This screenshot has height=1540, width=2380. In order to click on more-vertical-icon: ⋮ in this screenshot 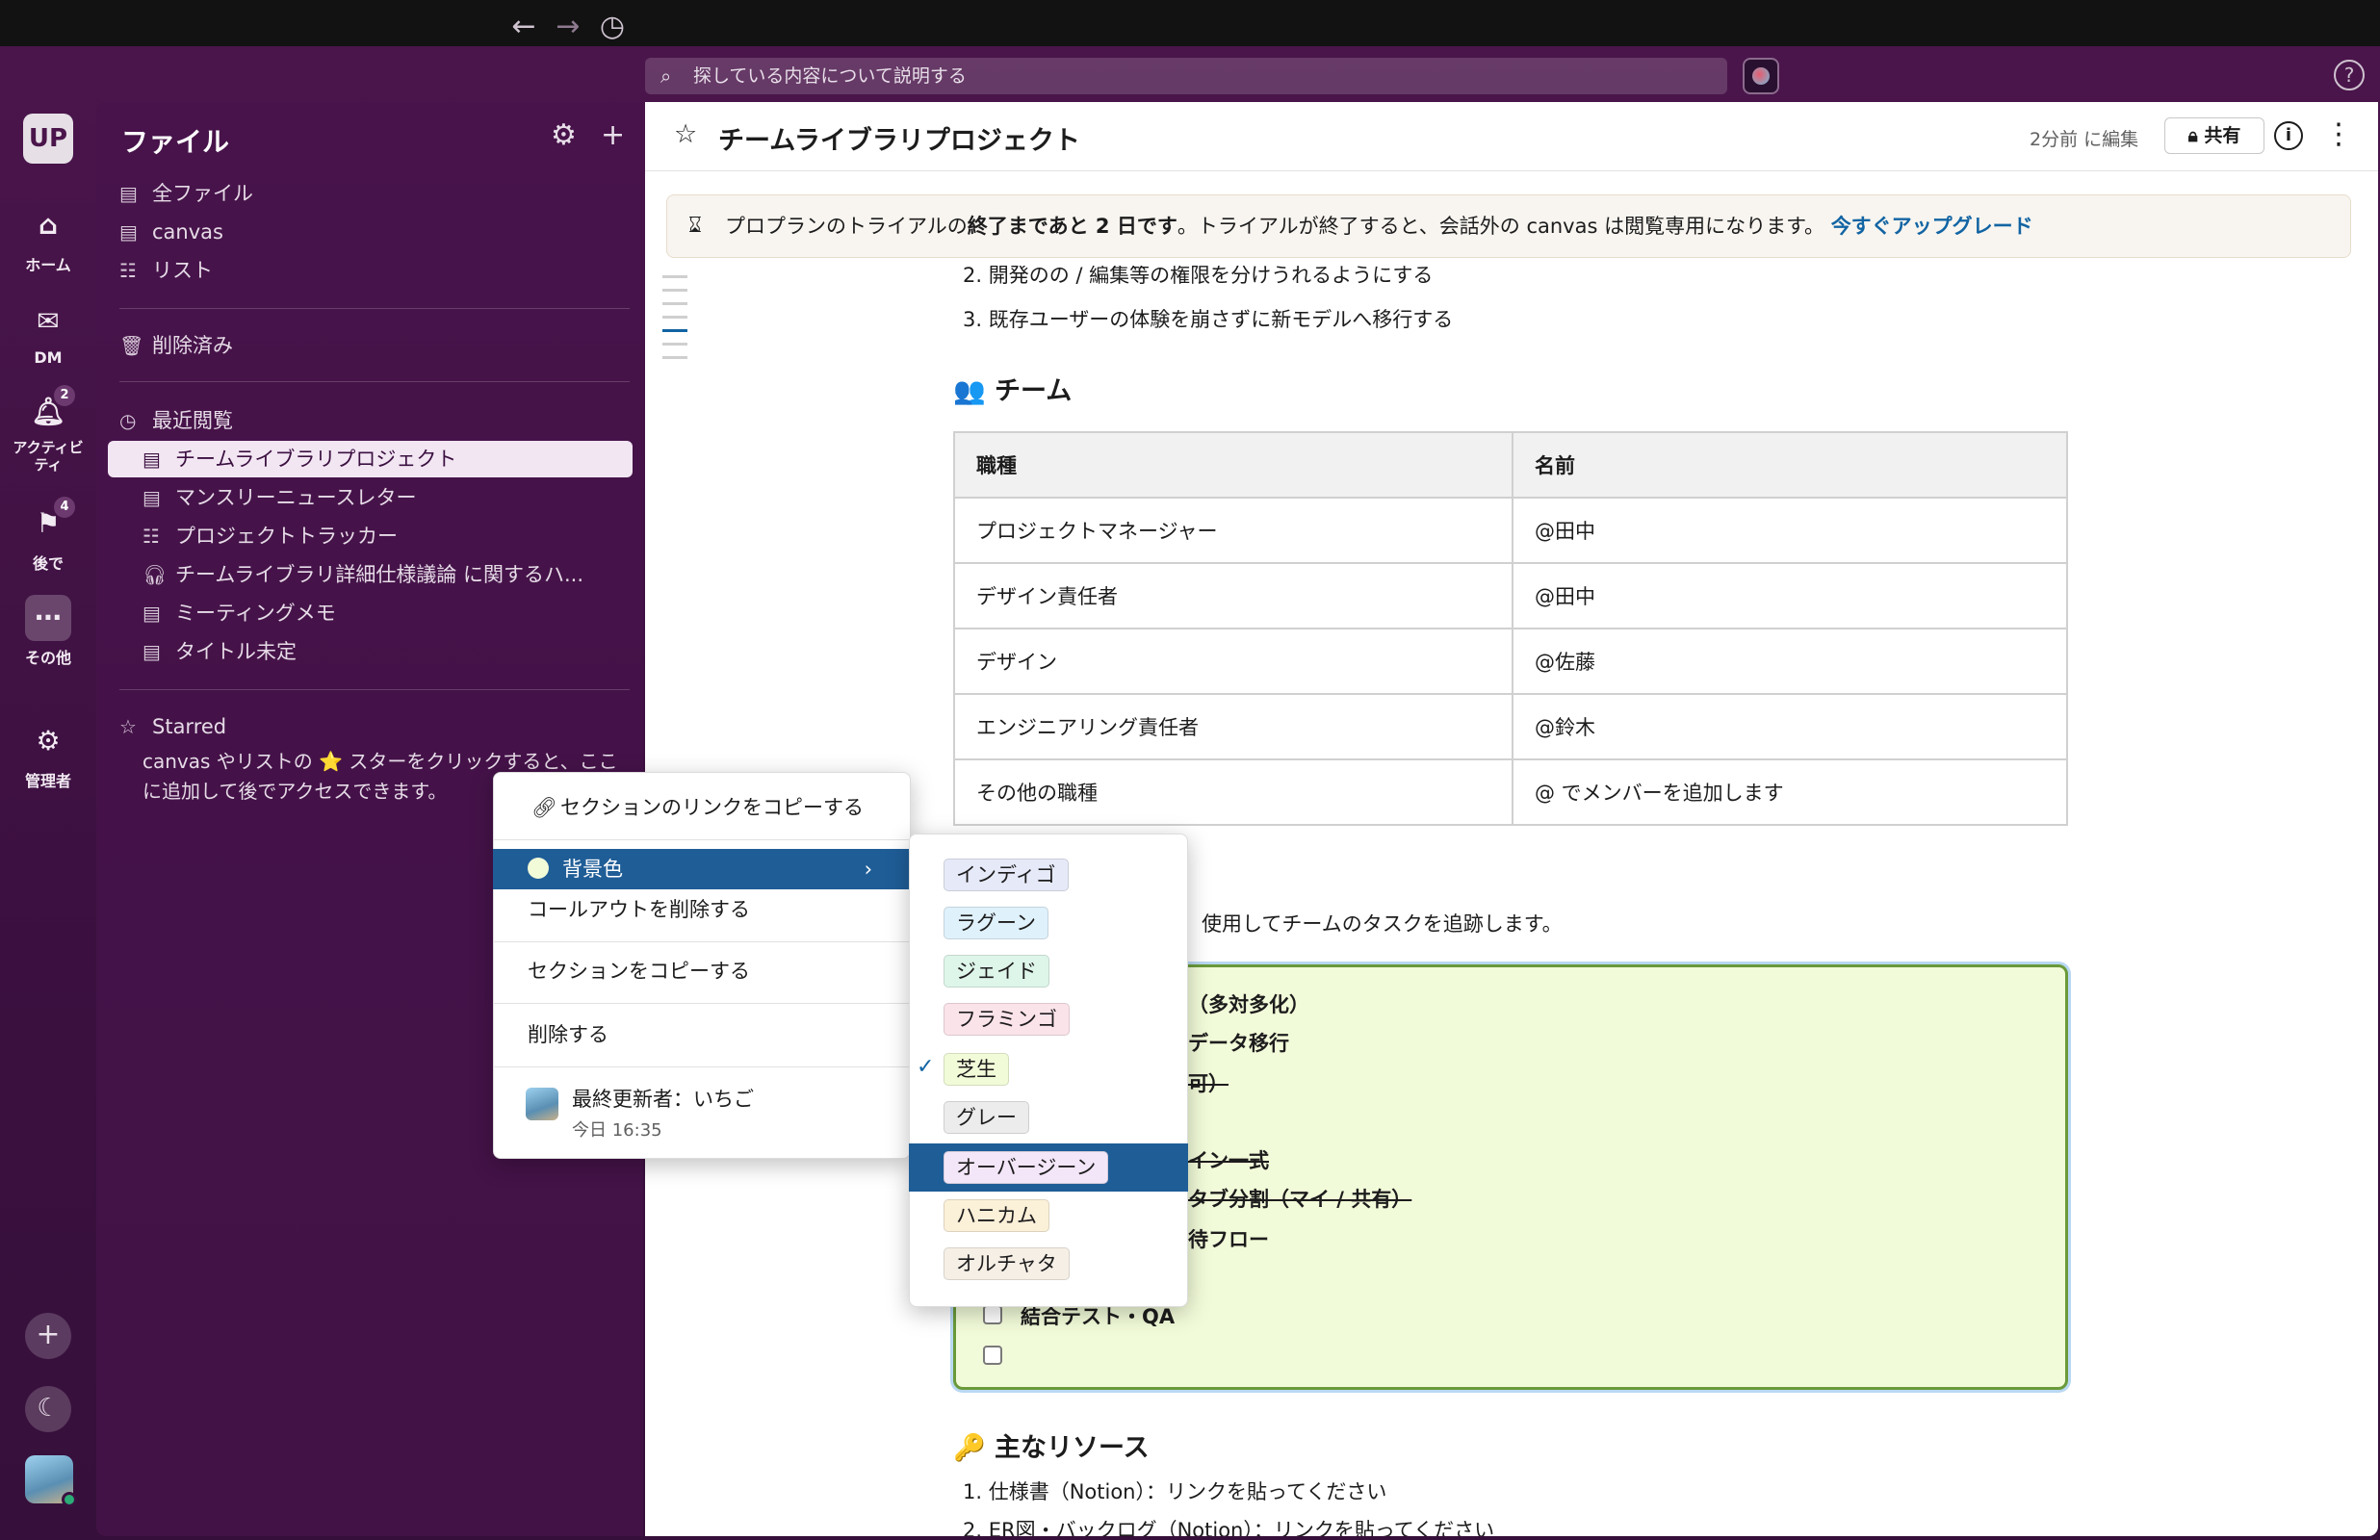, I will do `click(2339, 134)`.